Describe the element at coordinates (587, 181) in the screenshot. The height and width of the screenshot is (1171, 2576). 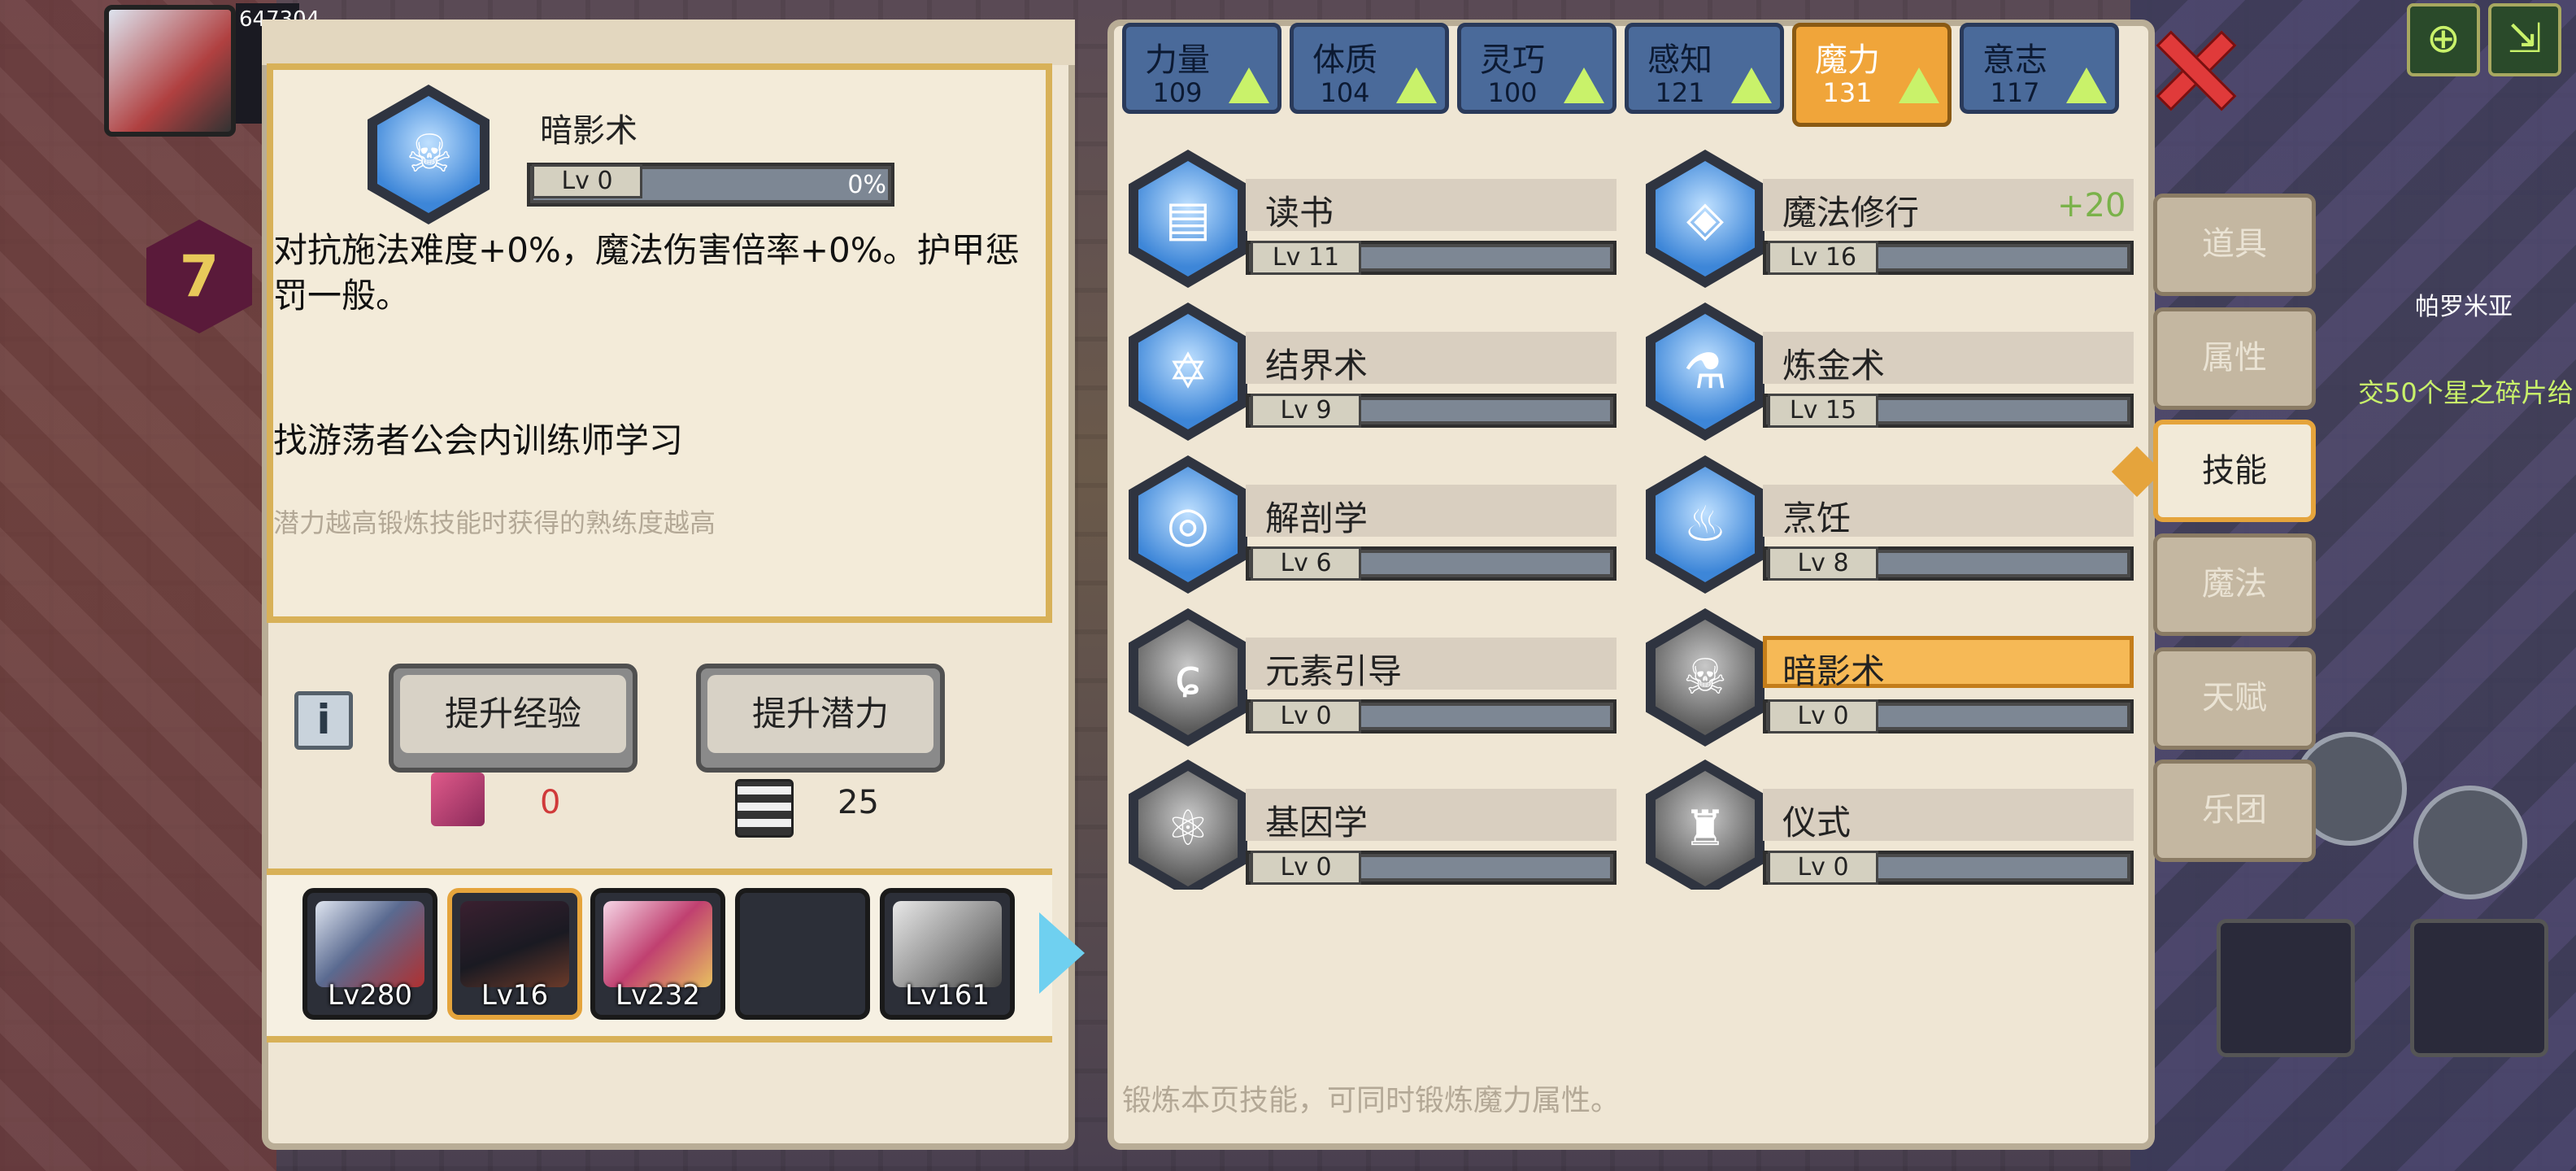
I see `skill-level-tag: Lv 0` at that location.